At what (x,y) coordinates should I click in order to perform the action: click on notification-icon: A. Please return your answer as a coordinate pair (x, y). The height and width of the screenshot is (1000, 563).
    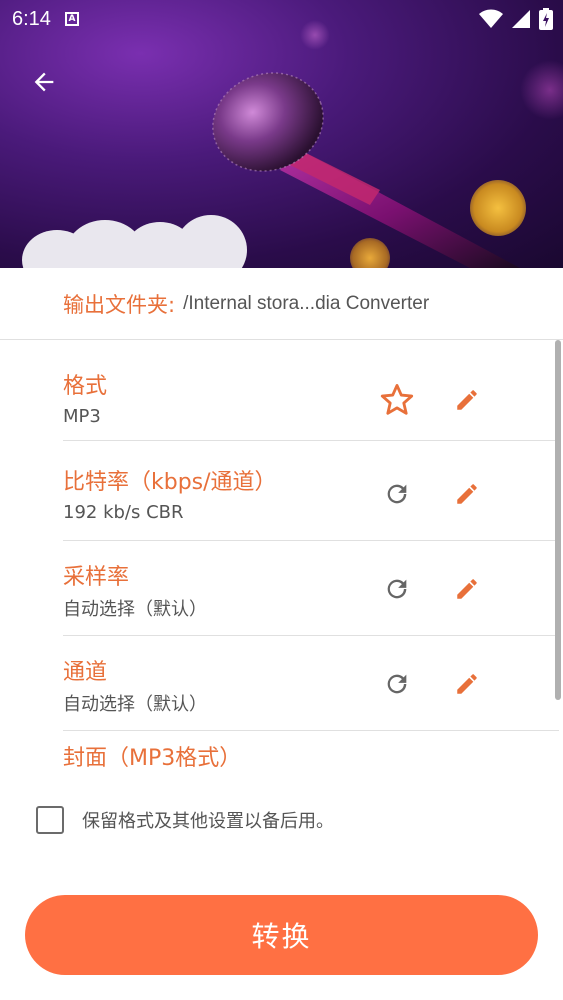
    Looking at the image, I should click on (71, 19).